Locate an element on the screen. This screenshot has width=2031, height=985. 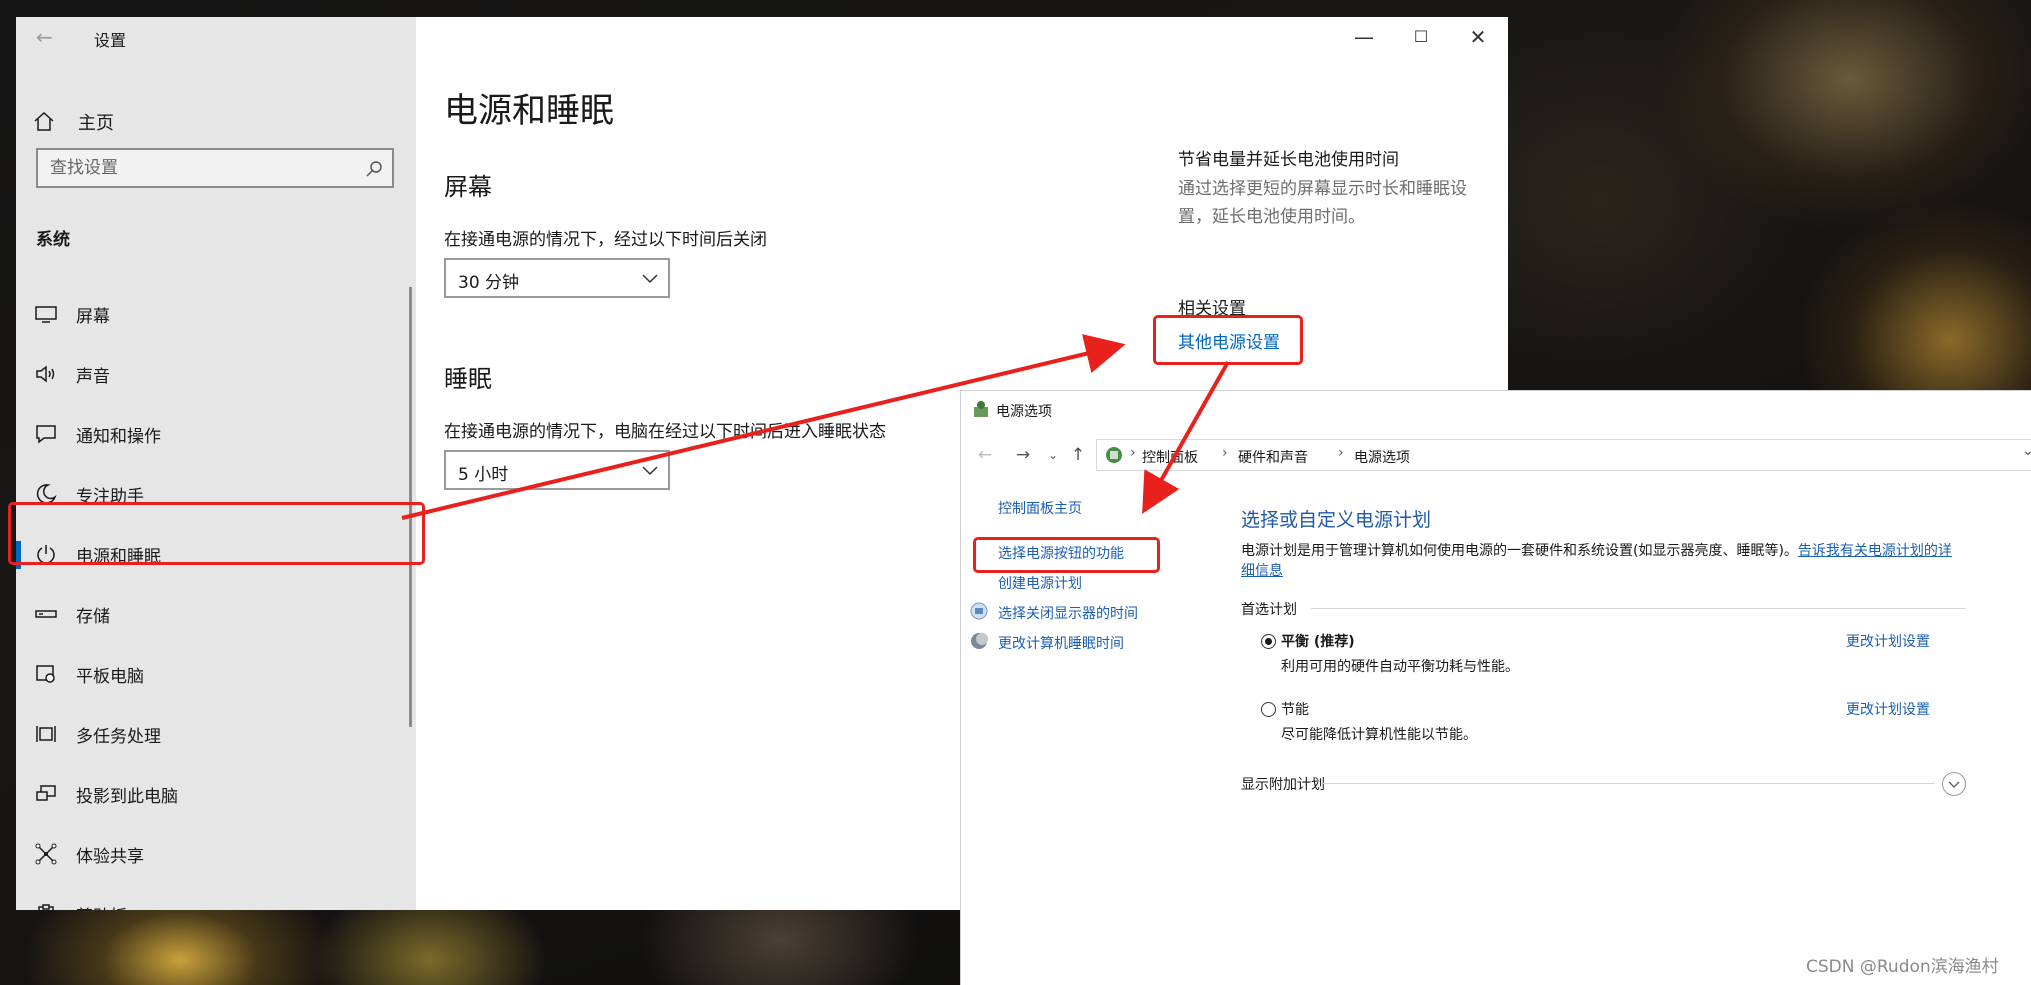
settings-search is located at coordinates (215, 168).